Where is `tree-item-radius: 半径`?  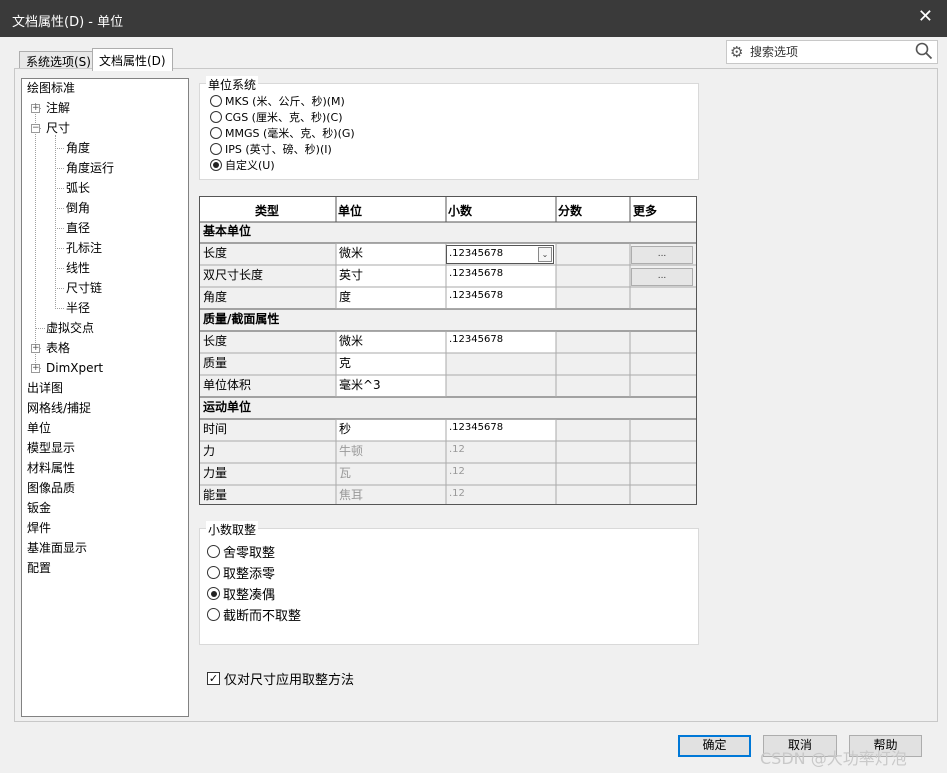 tree-item-radius: 半径 is located at coordinates (78, 308).